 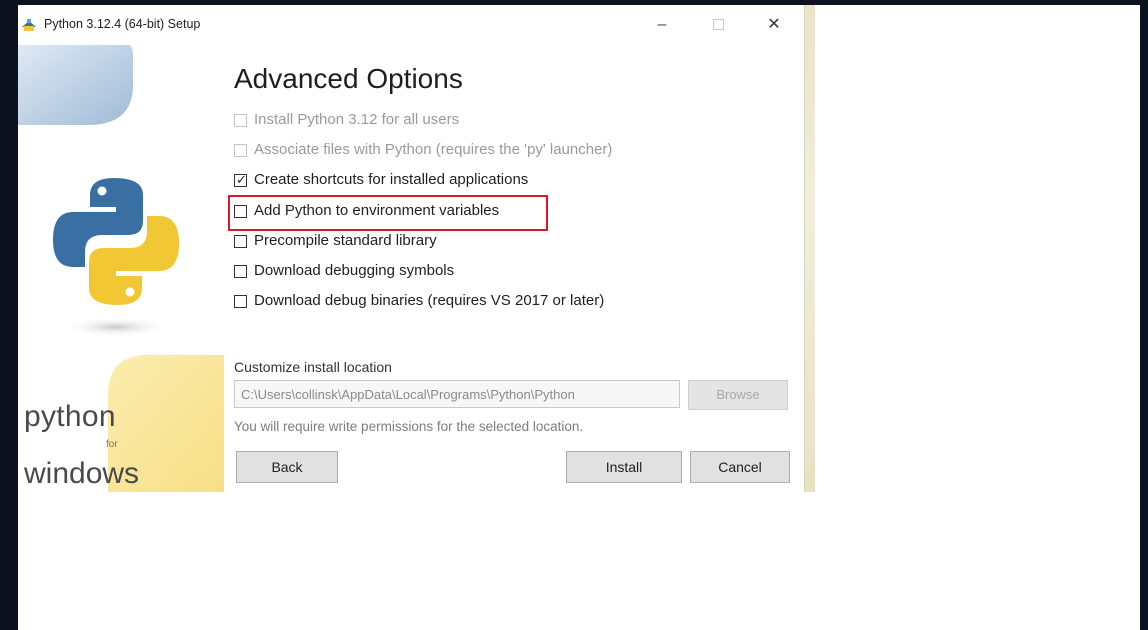 I want to click on brand-windows-text: windows, so click(x=82, y=473).